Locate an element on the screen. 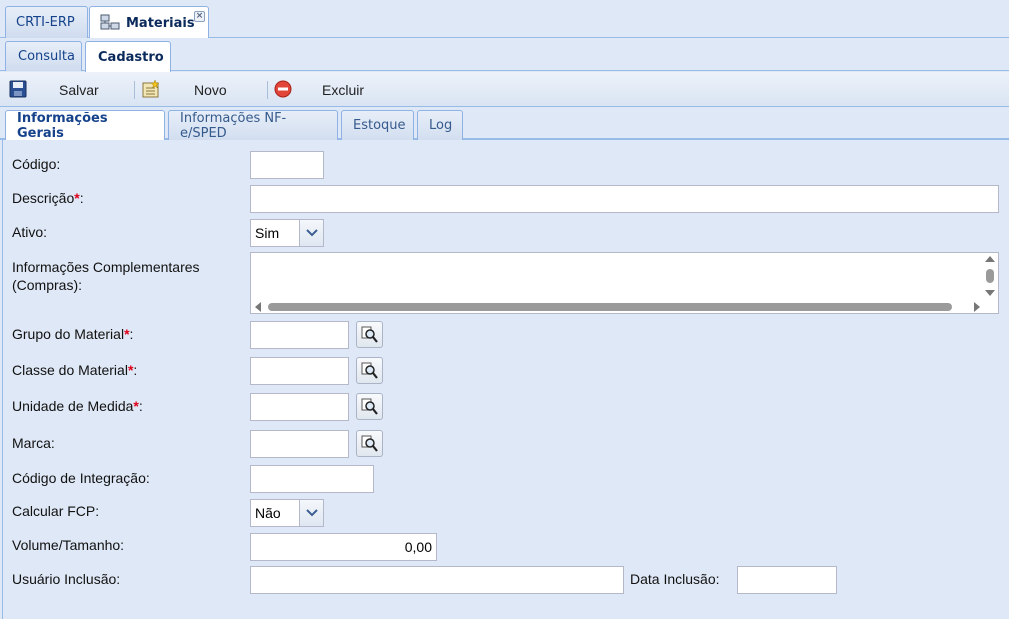 The image size is (1009, 619). volume-tamanho-label: Volume/Tamanho: is located at coordinates (68, 545).